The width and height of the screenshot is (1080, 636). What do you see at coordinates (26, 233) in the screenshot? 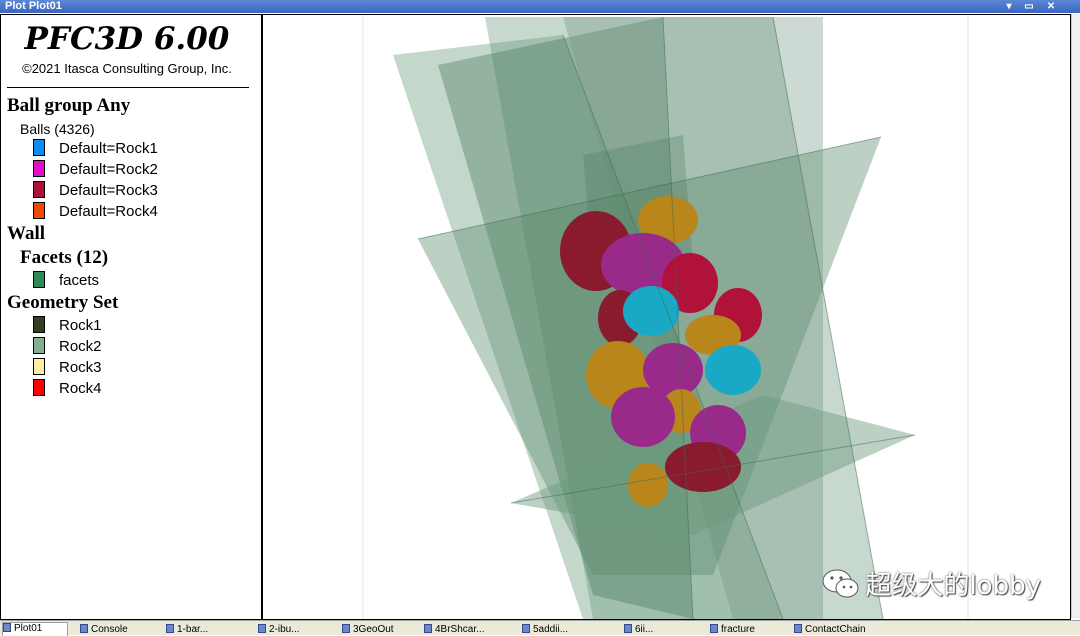
I see `wall-heading: Wall` at bounding box center [26, 233].